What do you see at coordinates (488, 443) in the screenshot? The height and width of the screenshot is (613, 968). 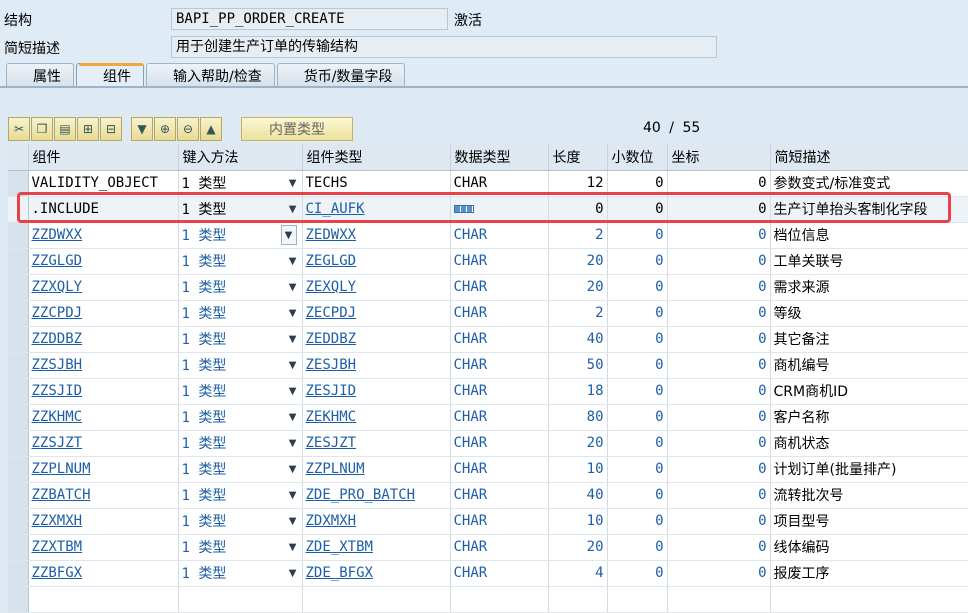 I see `table-row: ZZSJZT 1 类型 ▼ ZESJZT CHAR 20 0 0 商机状态` at bounding box center [488, 443].